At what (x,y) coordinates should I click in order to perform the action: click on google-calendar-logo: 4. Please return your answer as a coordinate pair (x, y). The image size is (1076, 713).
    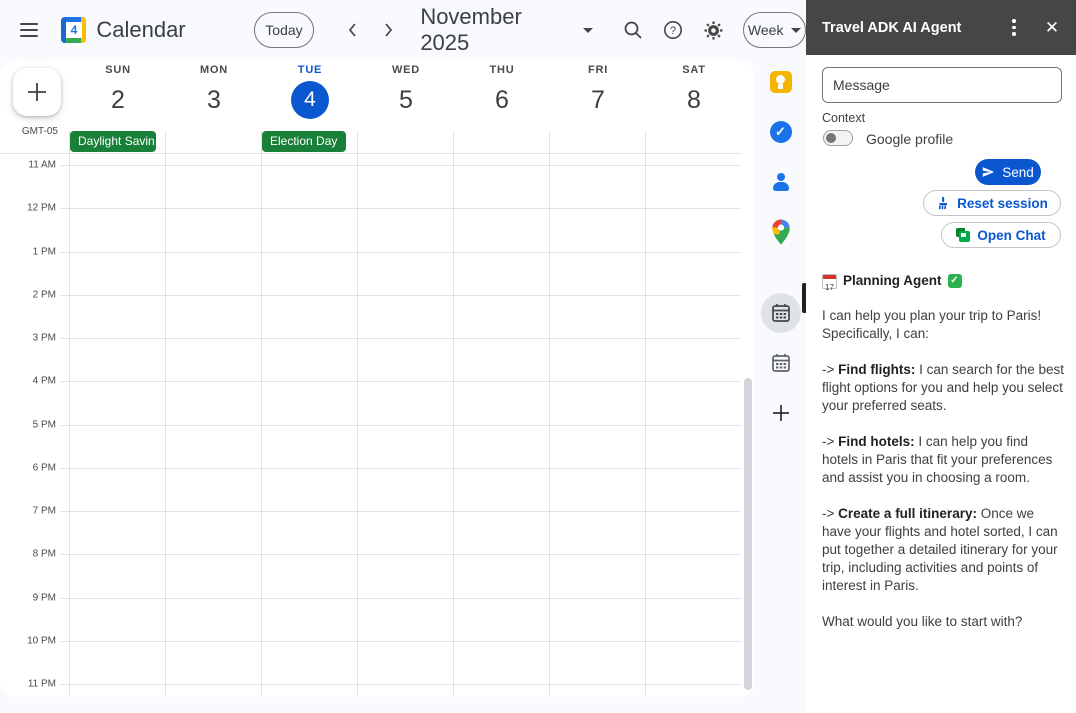
    Looking at the image, I should click on (73, 30).